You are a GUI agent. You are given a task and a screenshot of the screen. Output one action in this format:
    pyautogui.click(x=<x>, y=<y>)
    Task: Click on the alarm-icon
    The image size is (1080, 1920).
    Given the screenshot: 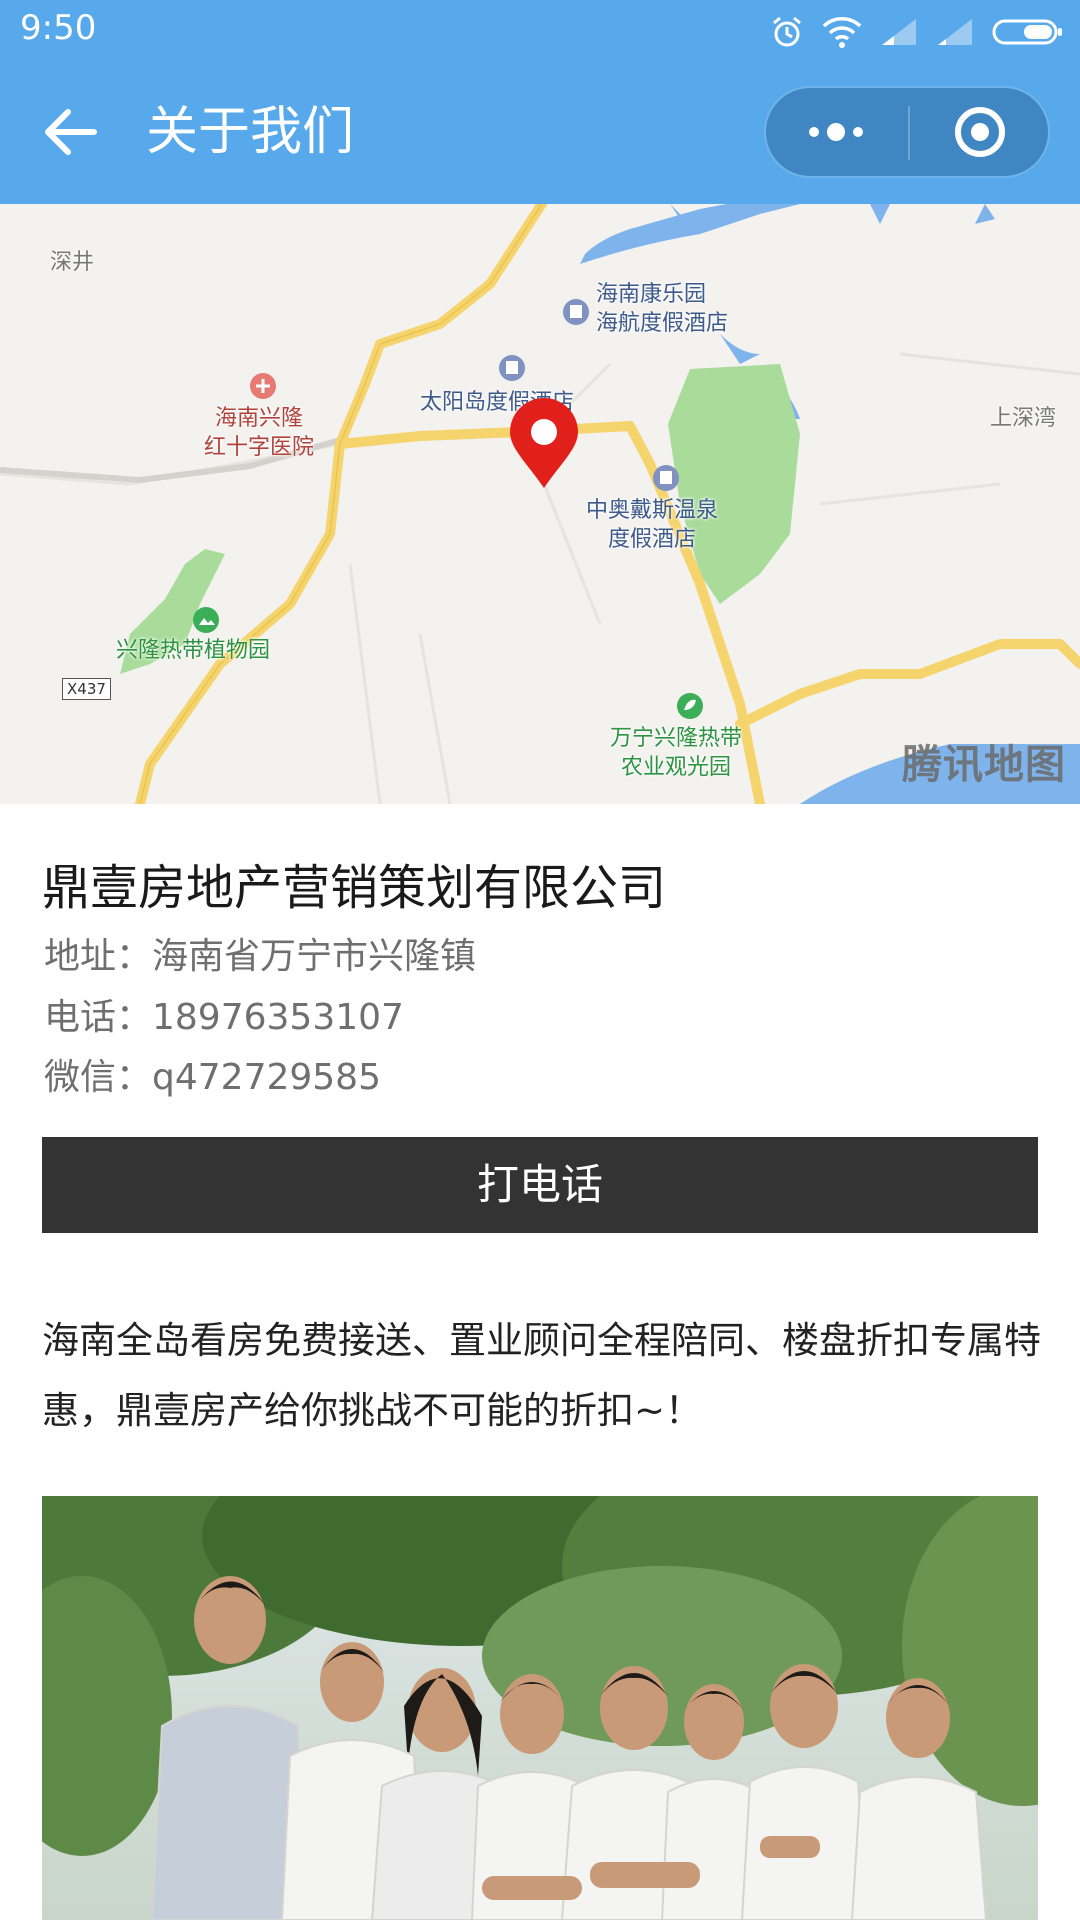 What is the action you would take?
    pyautogui.click(x=787, y=32)
    